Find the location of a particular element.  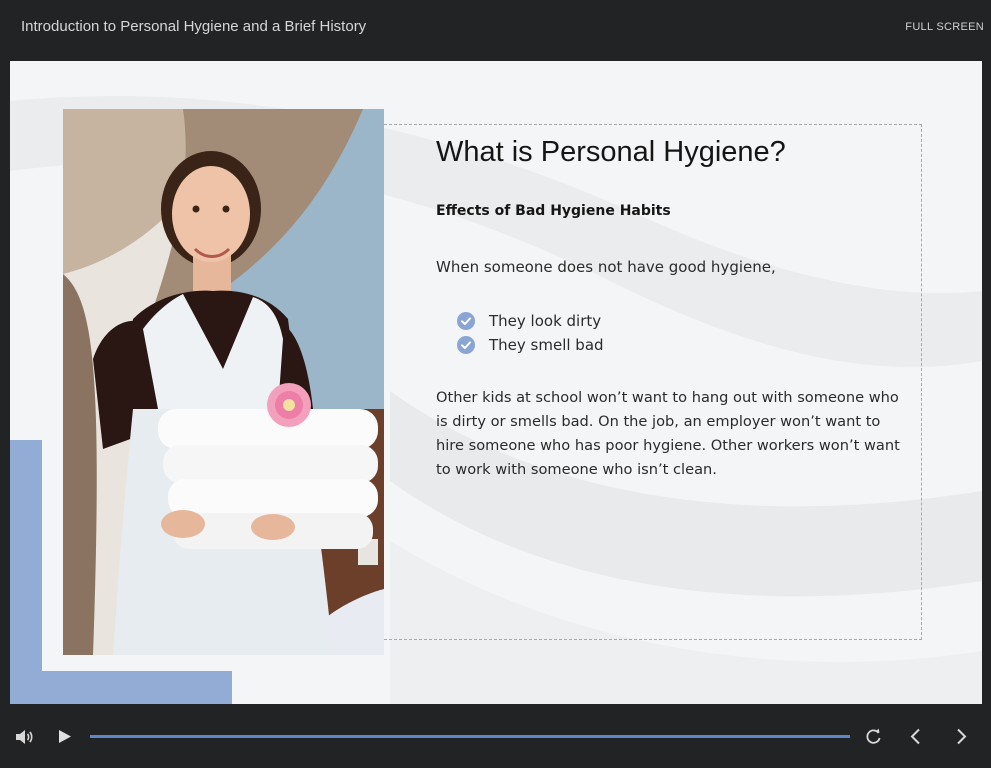

bullet-list: They look dirty They smell bad is located at coordinates (530, 333).